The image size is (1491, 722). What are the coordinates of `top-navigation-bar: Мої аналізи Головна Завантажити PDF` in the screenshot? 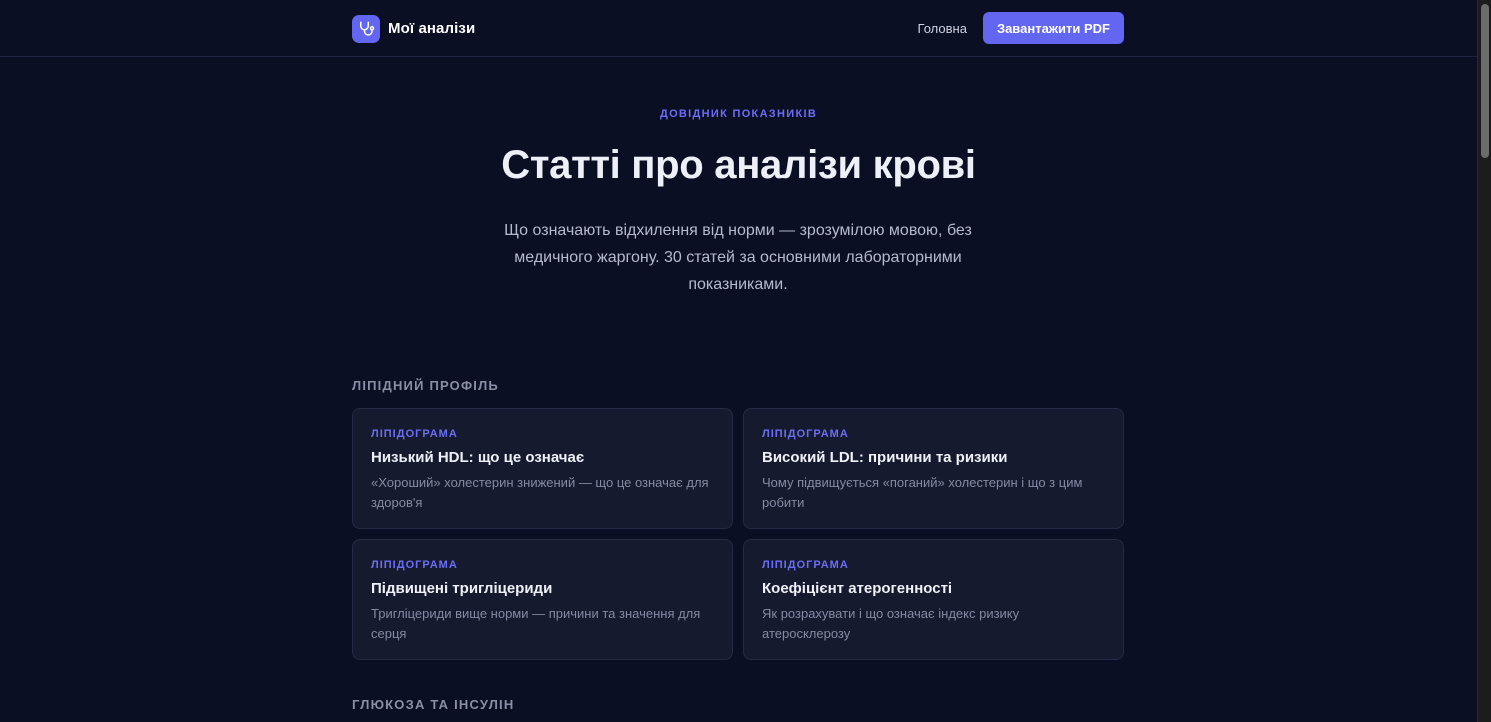 It's located at (738, 28).